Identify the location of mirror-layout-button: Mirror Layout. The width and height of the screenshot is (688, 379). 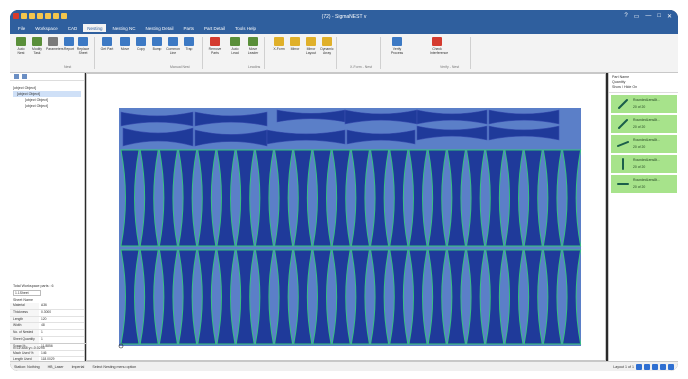
(311, 47).